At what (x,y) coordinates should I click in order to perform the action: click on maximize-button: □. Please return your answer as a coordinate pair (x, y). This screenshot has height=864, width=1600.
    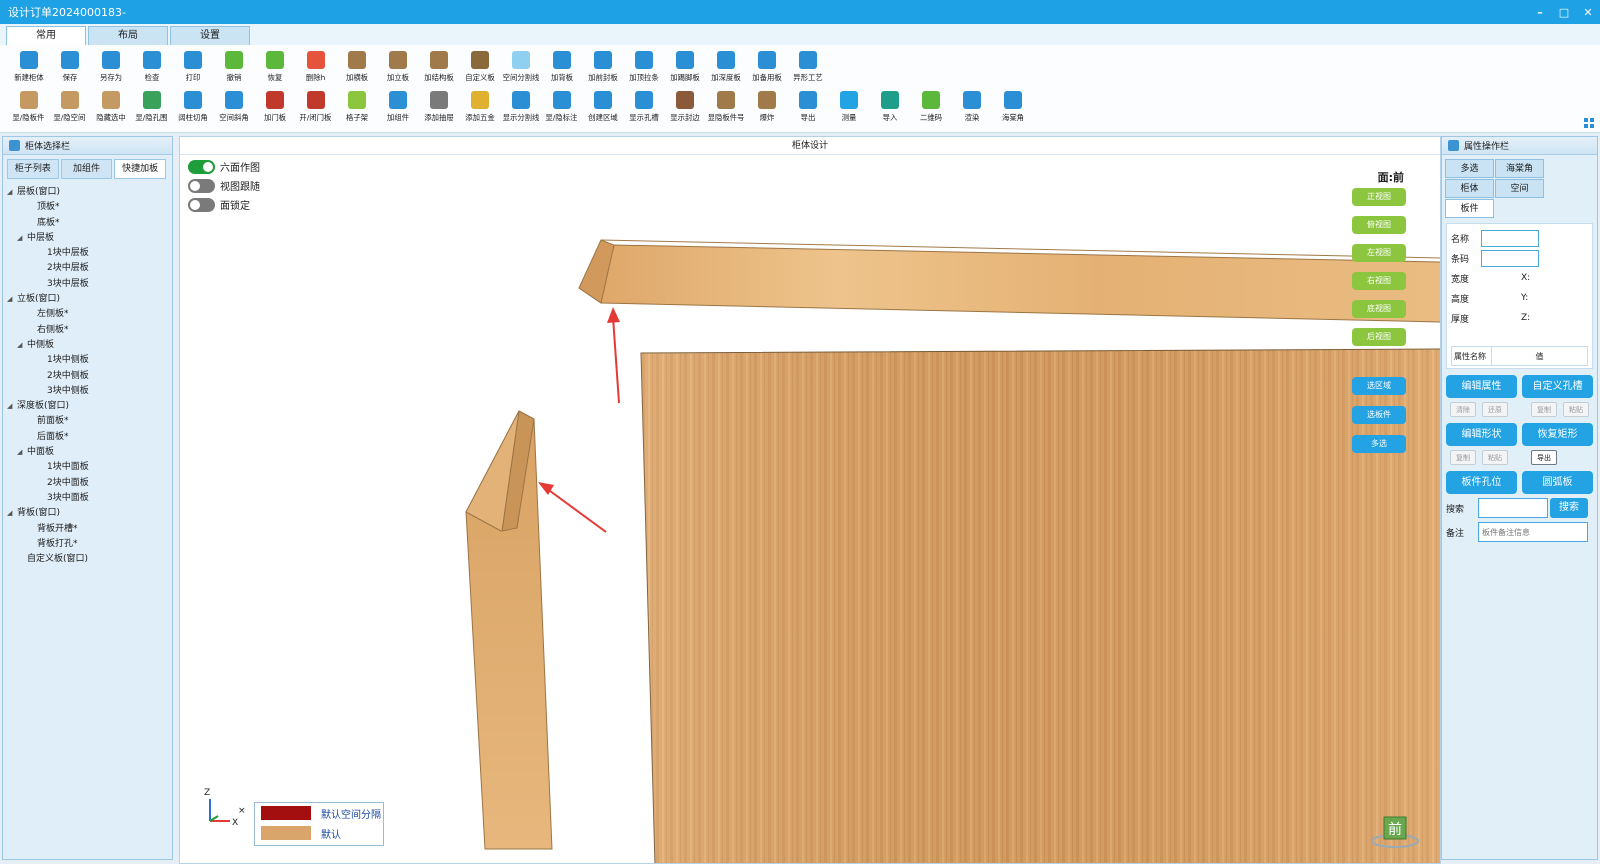
    Looking at the image, I should click on (1564, 12).